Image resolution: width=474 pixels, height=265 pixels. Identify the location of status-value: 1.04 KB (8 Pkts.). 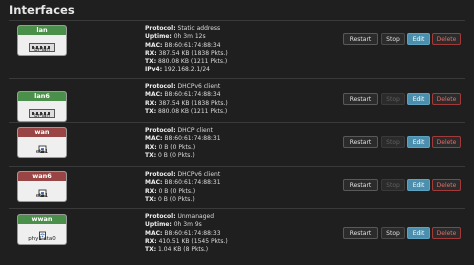
(182, 250).